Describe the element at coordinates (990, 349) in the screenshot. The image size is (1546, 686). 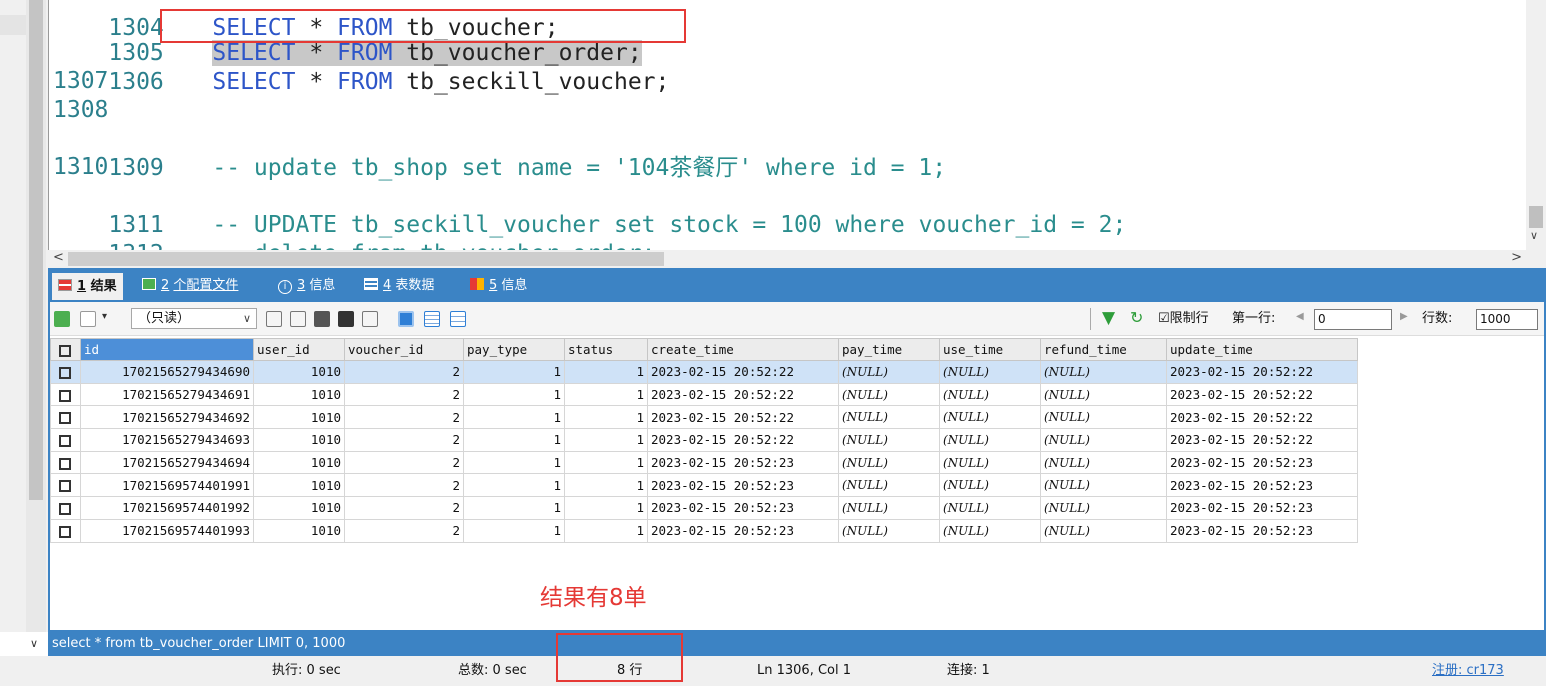
I see `column-header: use_time` at that location.